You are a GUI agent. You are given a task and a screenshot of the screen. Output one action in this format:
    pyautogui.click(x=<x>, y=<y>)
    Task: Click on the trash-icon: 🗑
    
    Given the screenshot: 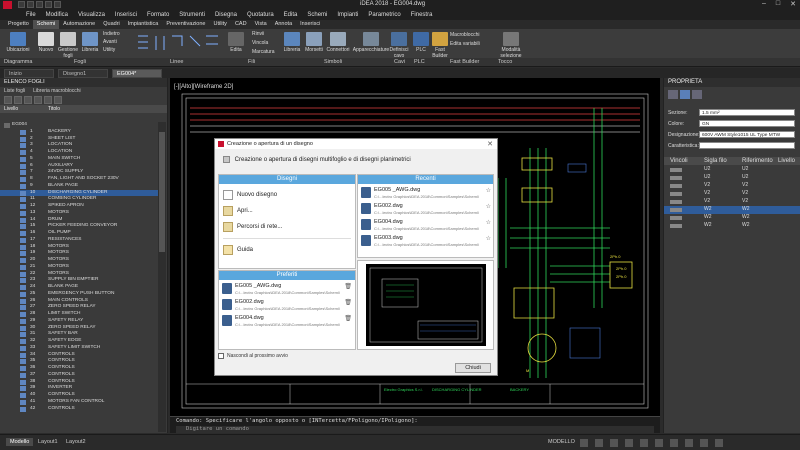 What is the action you would take?
    pyautogui.click(x=348, y=318)
    